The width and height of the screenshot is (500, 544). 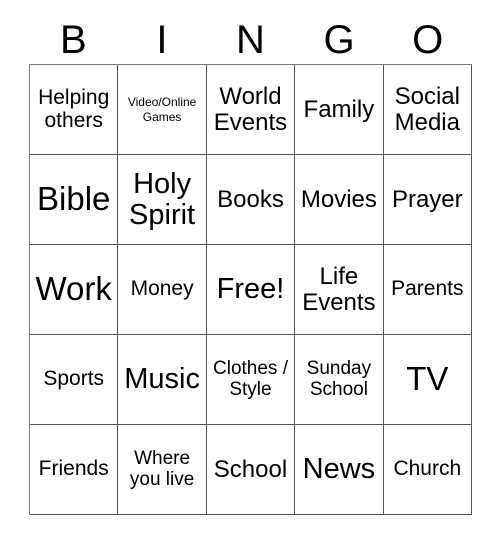 I want to click on bingo-cell: Where you live, so click(x=162, y=470).